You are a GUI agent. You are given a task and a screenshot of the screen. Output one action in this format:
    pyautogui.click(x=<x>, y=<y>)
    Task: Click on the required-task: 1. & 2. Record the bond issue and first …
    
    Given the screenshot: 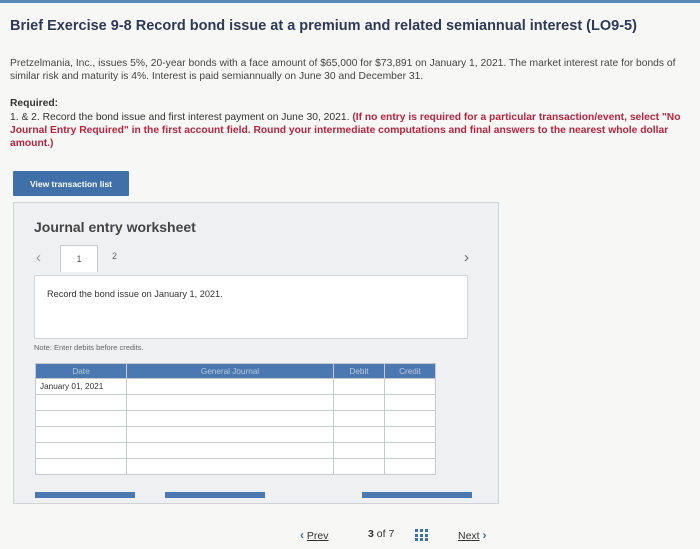 What is the action you would take?
    pyautogui.click(x=180, y=117)
    